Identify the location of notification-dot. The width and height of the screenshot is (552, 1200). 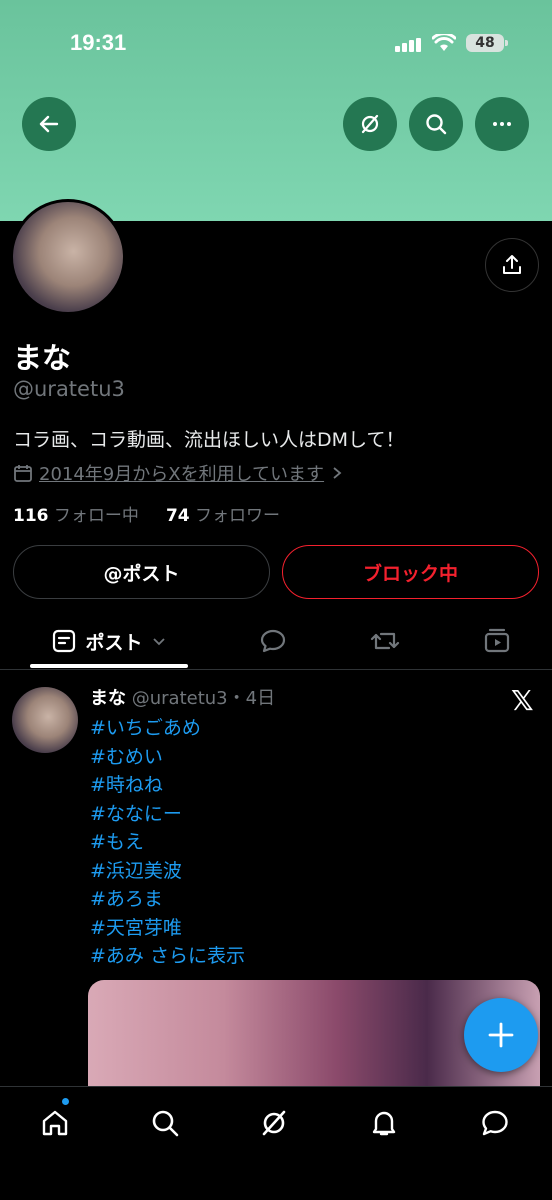
(65, 1101).